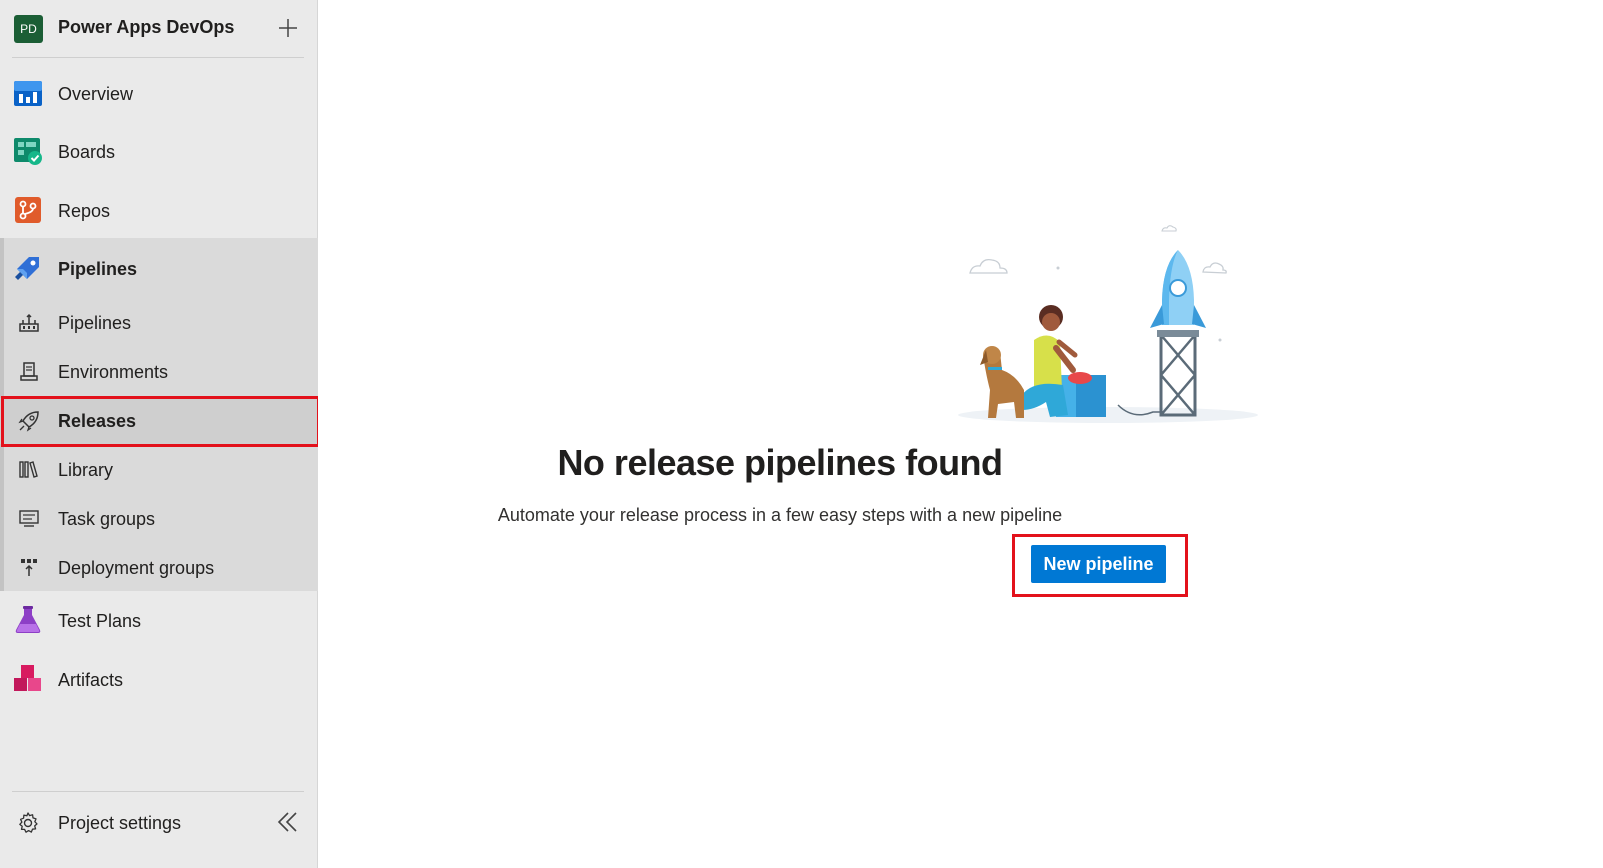  What do you see at coordinates (28, 151) in the screenshot?
I see `boards-icon` at bounding box center [28, 151].